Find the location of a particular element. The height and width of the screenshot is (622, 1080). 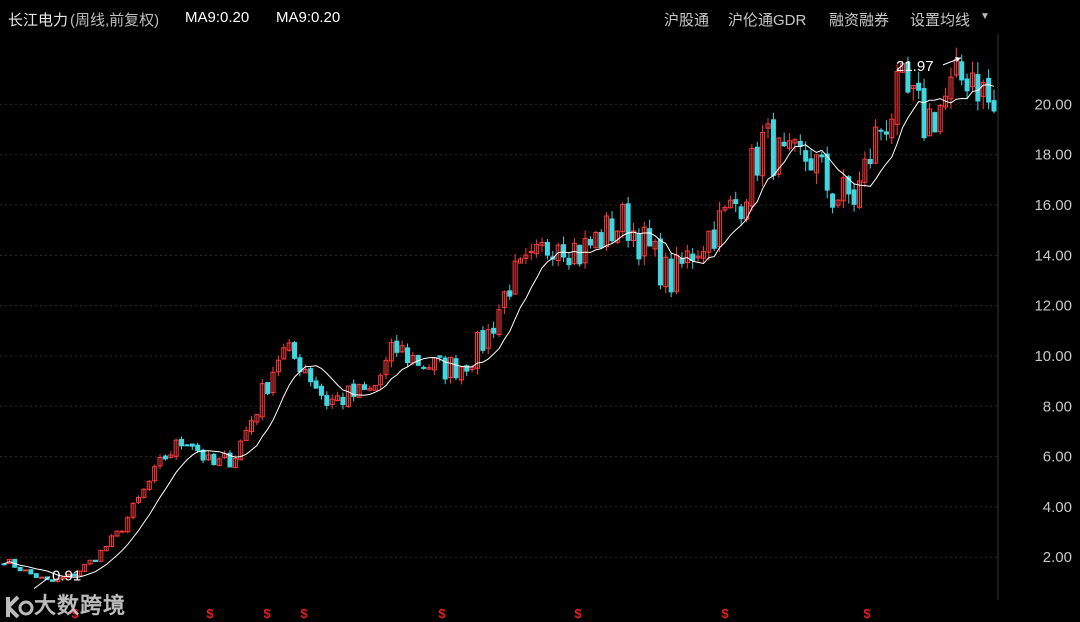

y-tick-label: 12.00 is located at coordinates (1053, 306).